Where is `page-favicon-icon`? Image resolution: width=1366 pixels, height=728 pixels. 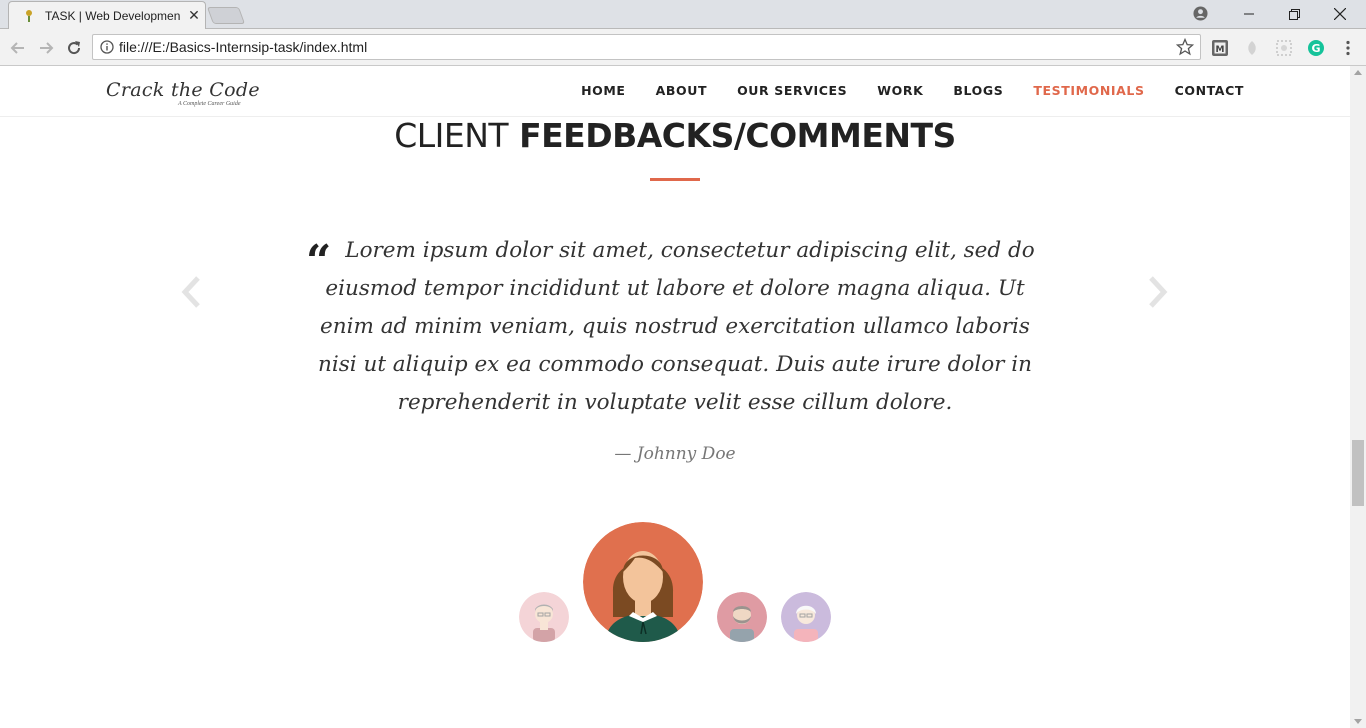 page-favicon-icon is located at coordinates (29, 16).